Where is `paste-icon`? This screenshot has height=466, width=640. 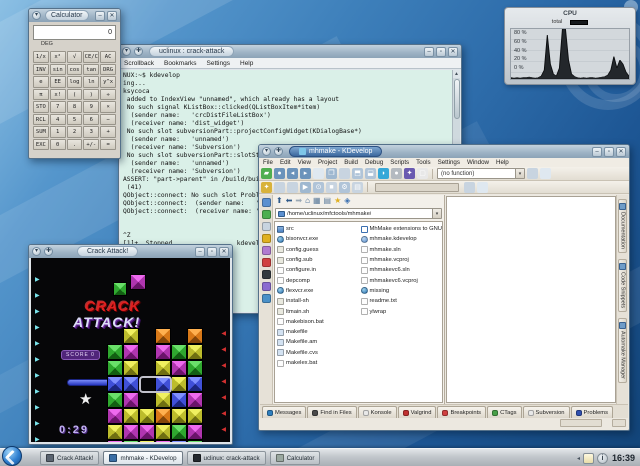
paste-icon is located at coordinates (344, 173).